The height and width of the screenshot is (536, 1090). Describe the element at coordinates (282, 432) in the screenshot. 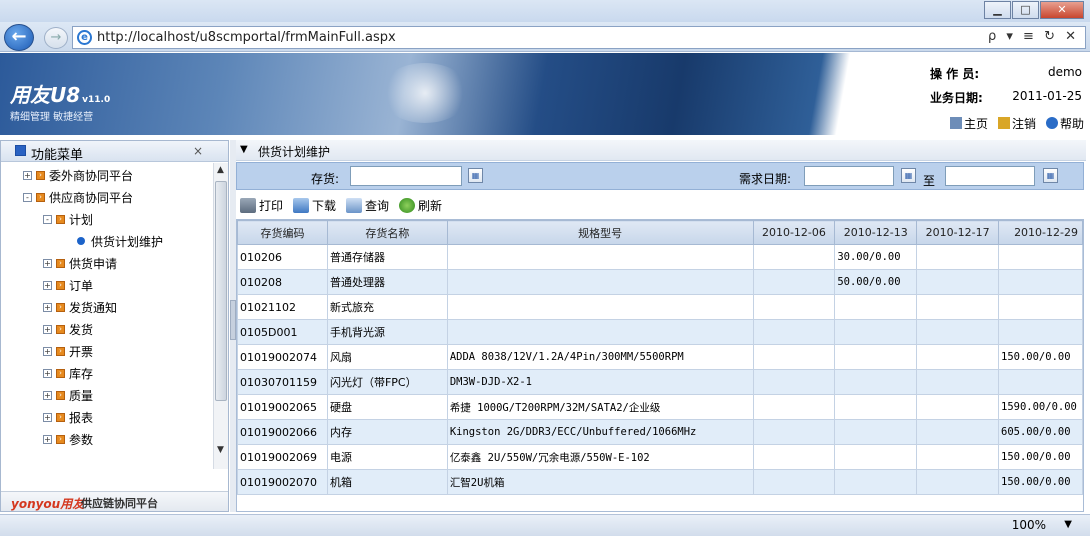

I see `table-cell: 01019002066` at that location.